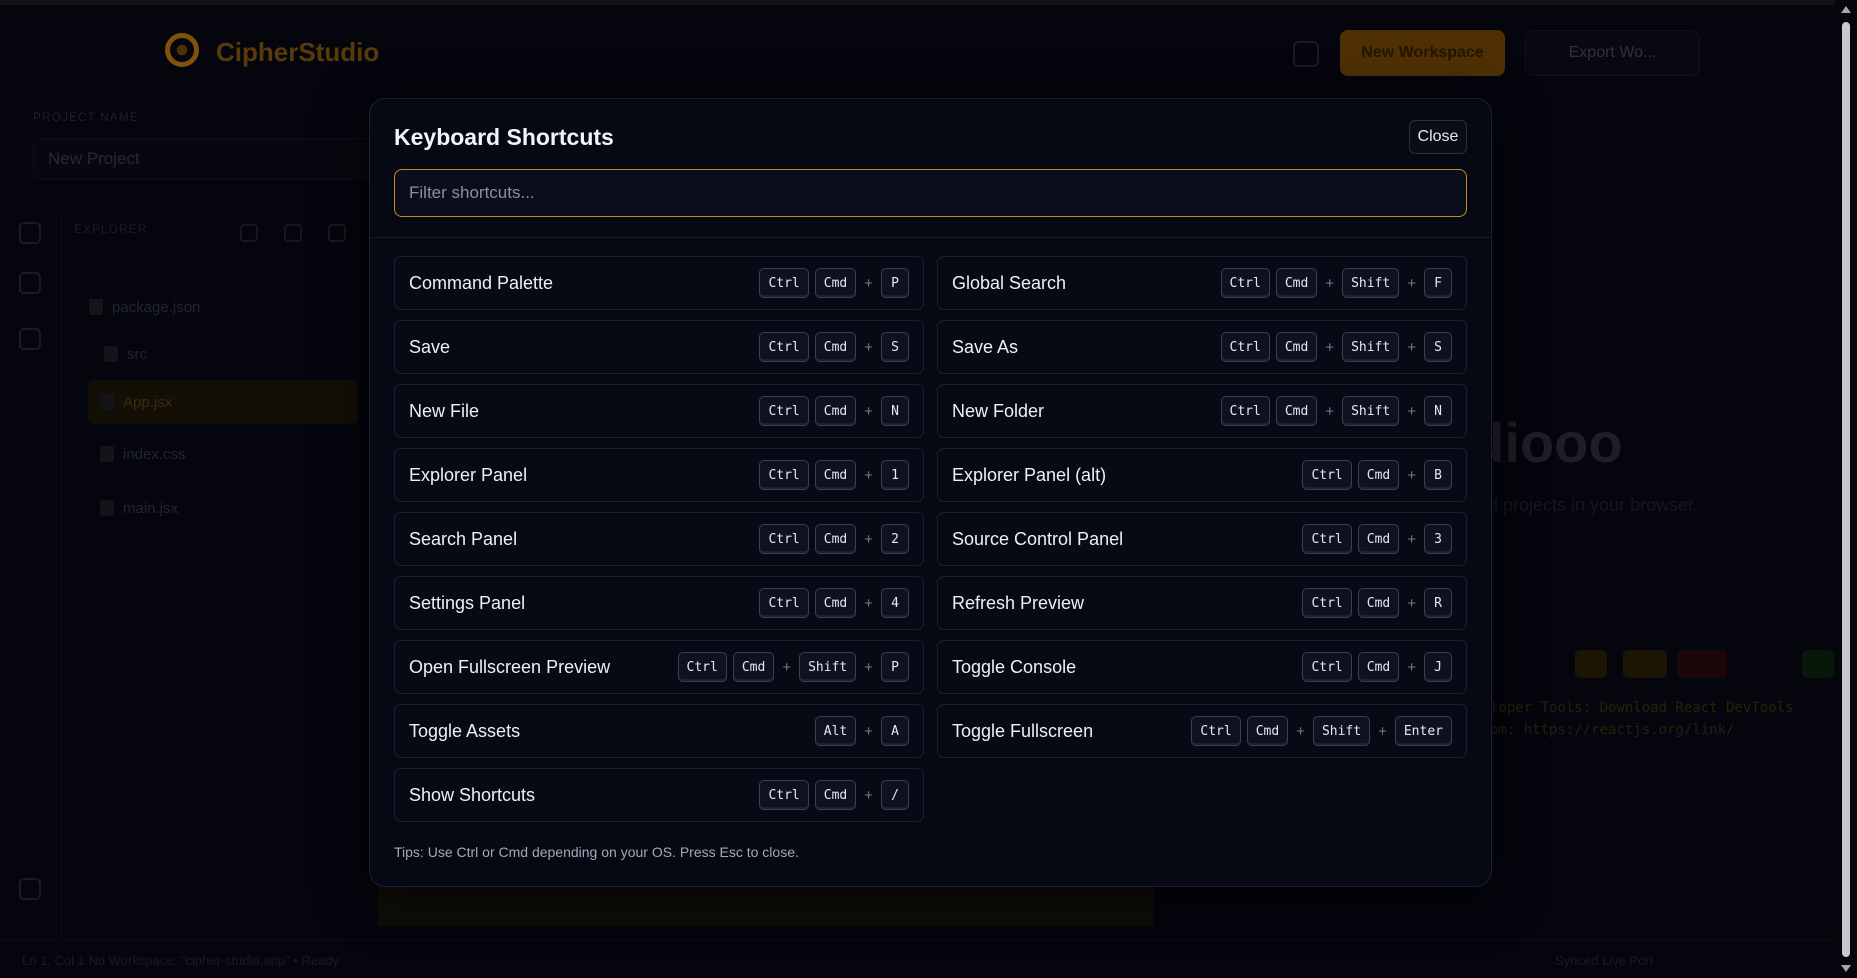  I want to click on shortcut-label: New Folder, so click(998, 410).